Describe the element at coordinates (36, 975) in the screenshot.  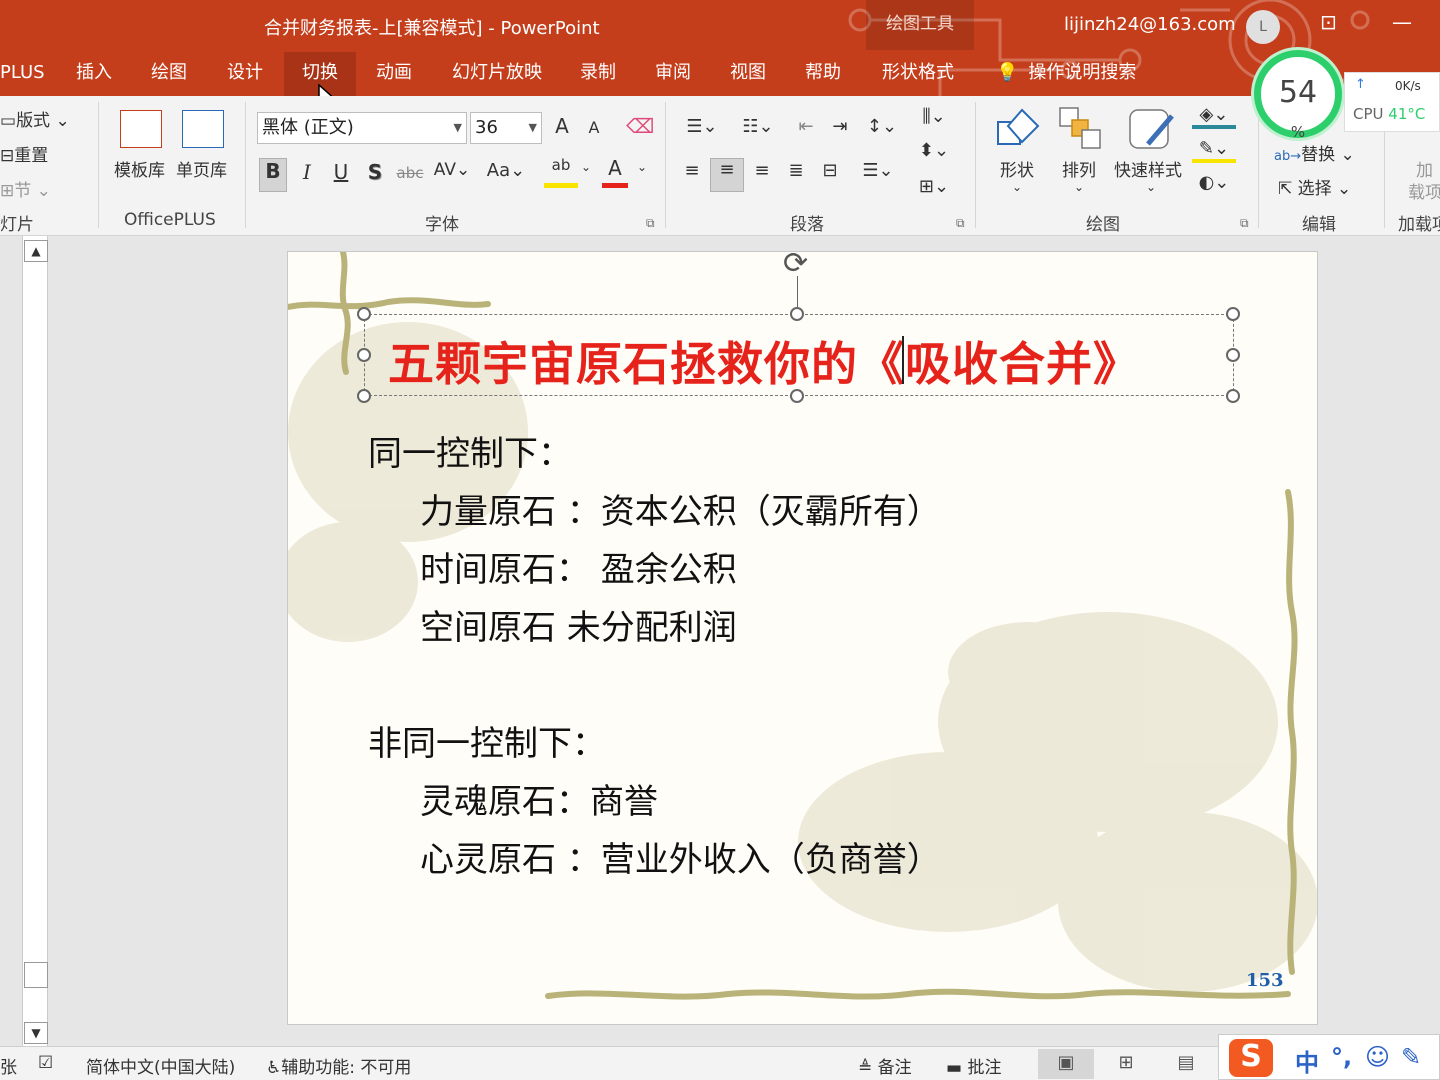
I see `scrollbar-thumb` at that location.